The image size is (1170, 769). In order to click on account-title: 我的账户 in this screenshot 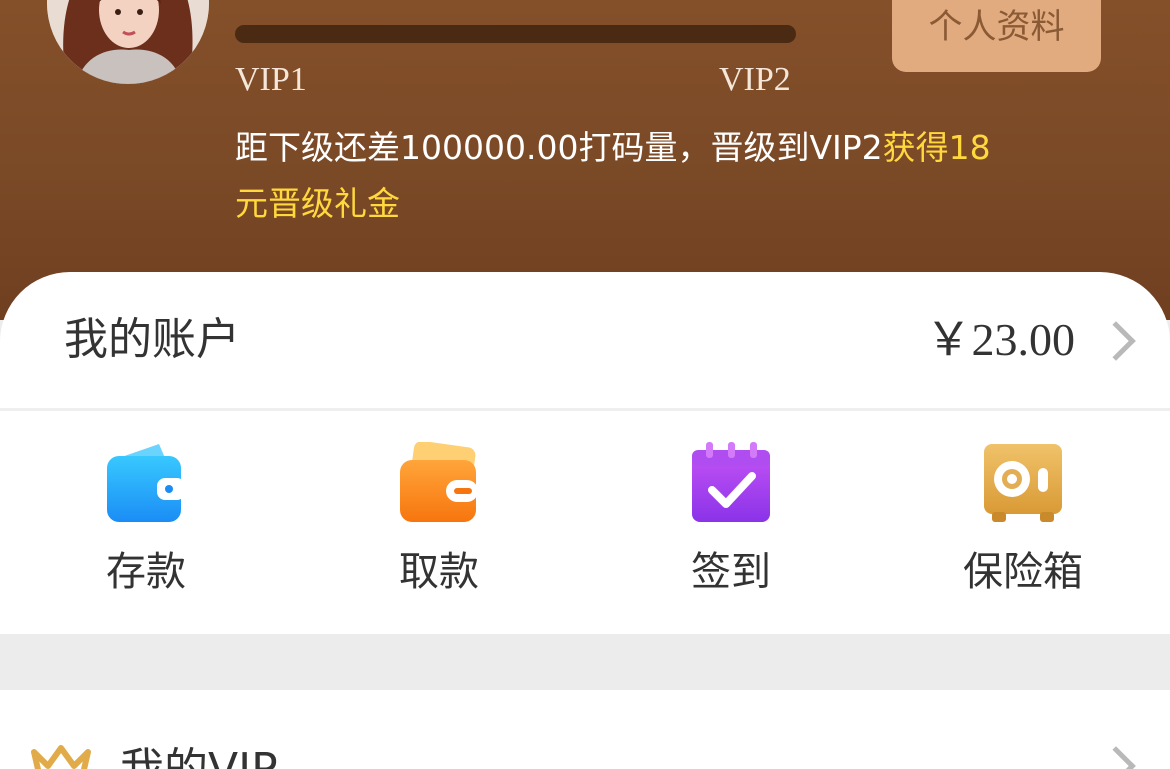, I will do `click(152, 339)`.